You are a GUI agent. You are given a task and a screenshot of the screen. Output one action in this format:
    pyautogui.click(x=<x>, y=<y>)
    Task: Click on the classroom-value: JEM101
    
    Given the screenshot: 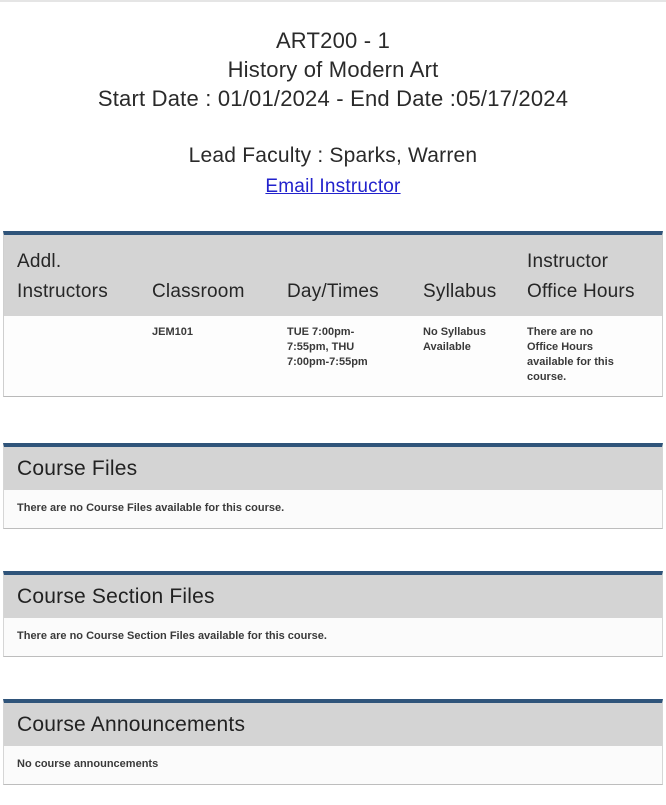 What is the action you would take?
    pyautogui.click(x=172, y=332)
    